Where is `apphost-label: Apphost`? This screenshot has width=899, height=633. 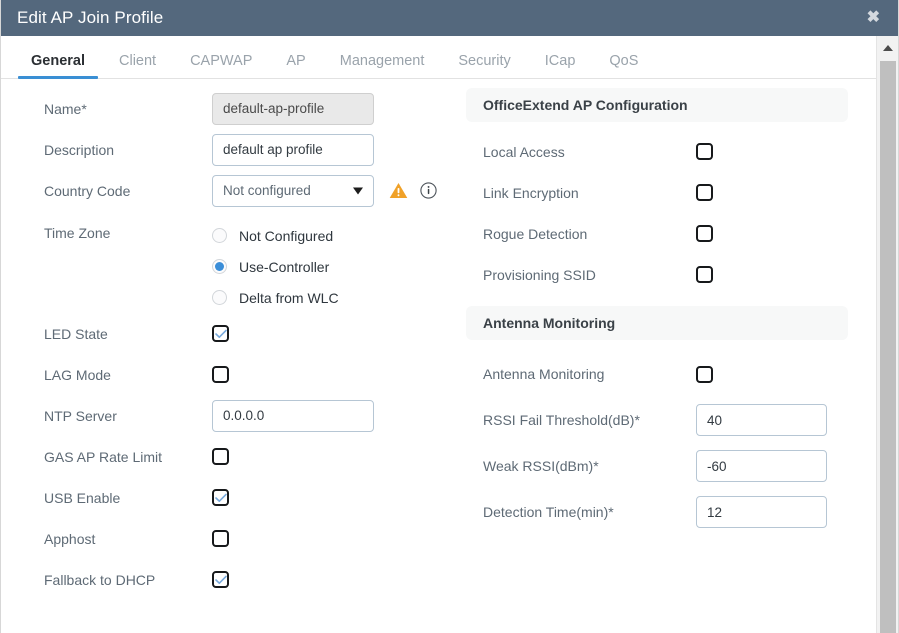 apphost-label: Apphost is located at coordinates (70, 538).